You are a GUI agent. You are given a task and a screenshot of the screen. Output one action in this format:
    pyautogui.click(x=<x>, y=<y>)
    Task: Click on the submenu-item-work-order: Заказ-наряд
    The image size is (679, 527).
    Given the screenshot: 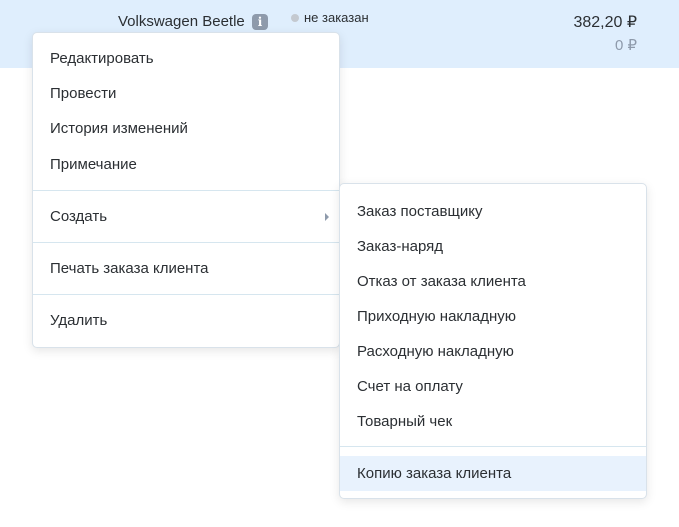 What is the action you would take?
    pyautogui.click(x=493, y=246)
    